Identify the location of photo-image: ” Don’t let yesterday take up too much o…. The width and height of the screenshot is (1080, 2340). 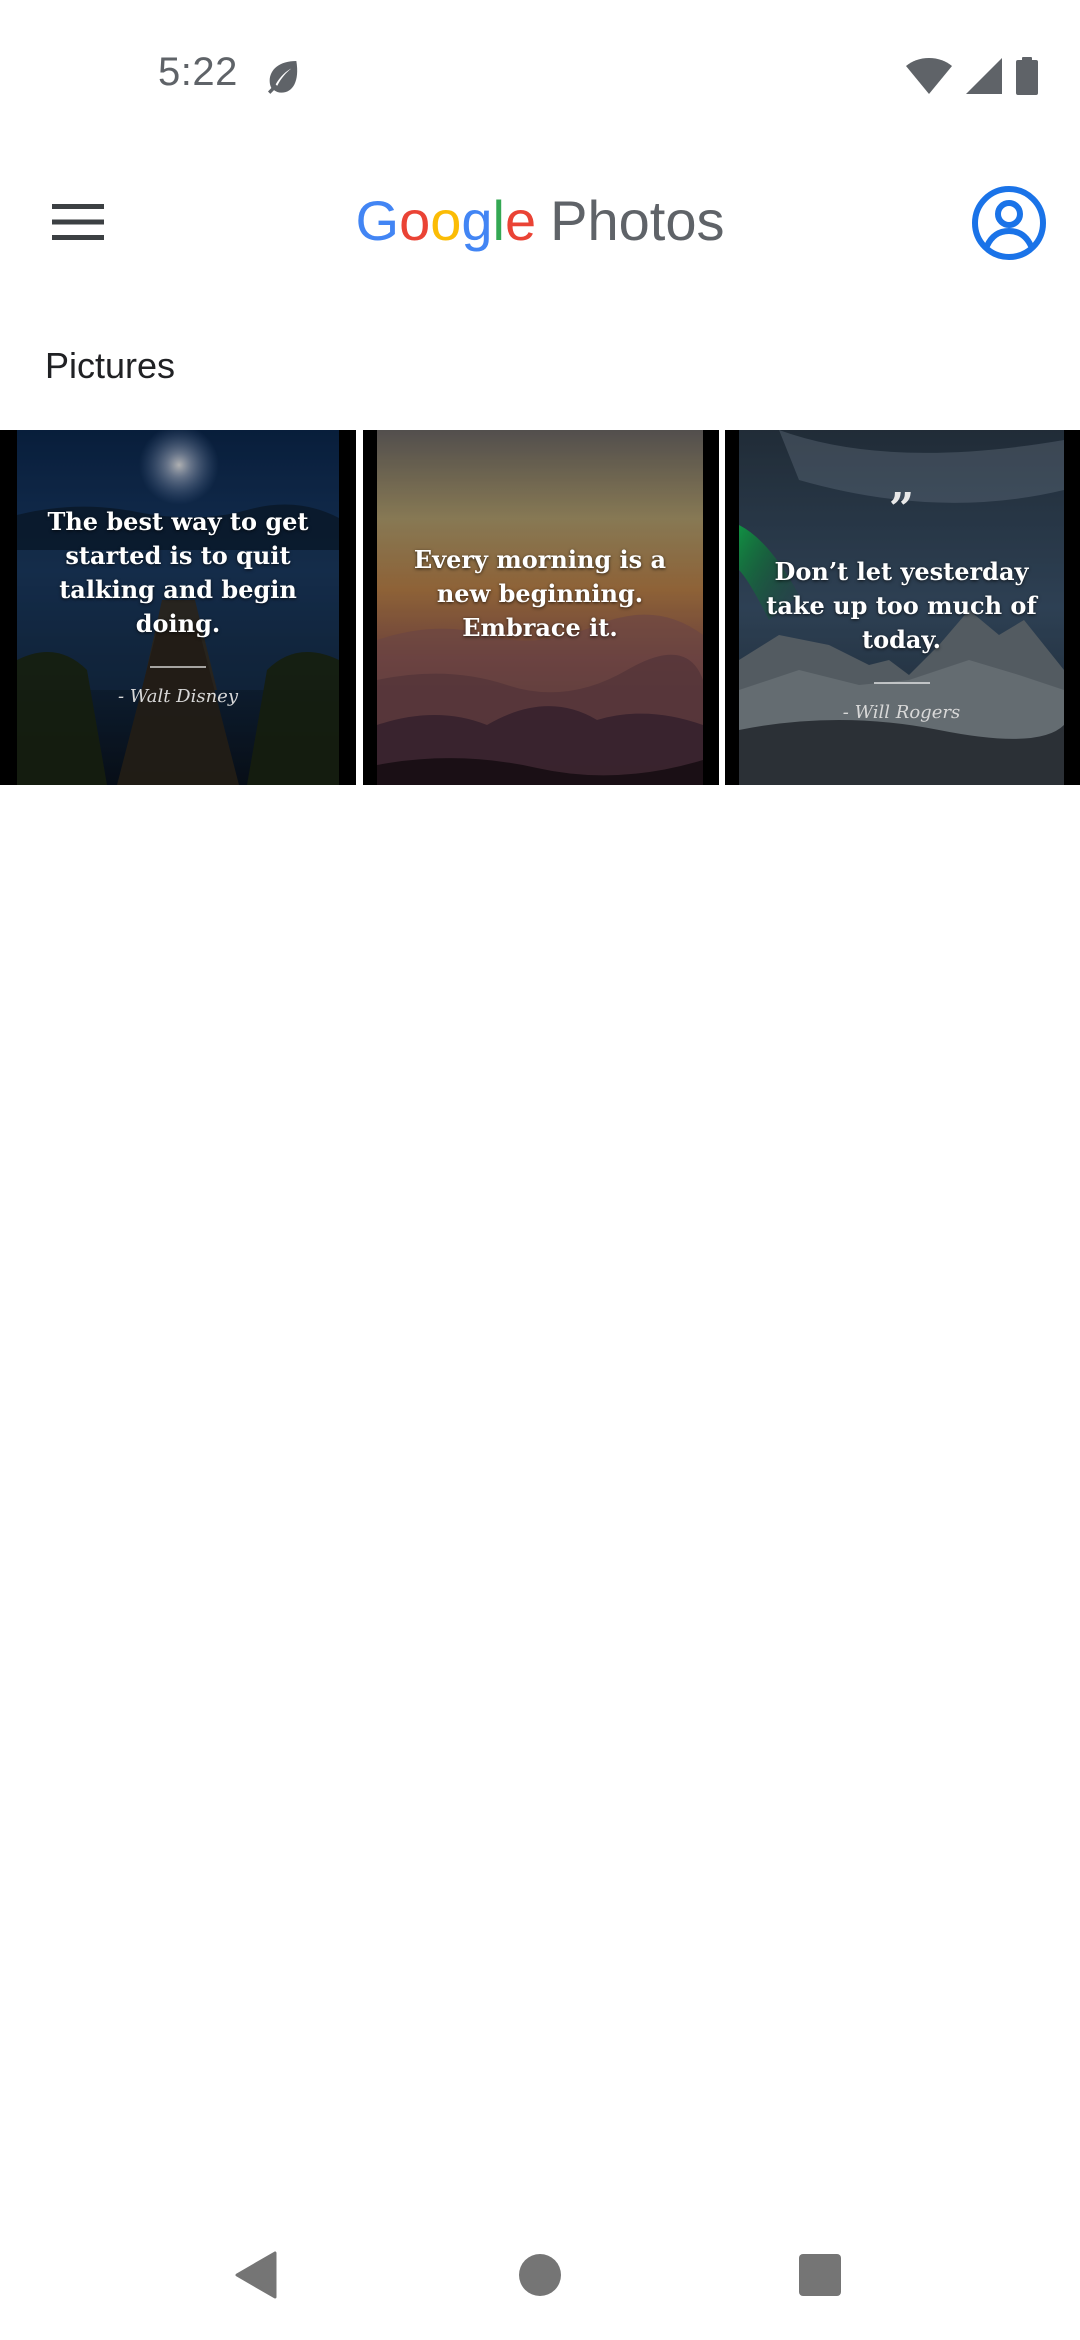
(901, 607).